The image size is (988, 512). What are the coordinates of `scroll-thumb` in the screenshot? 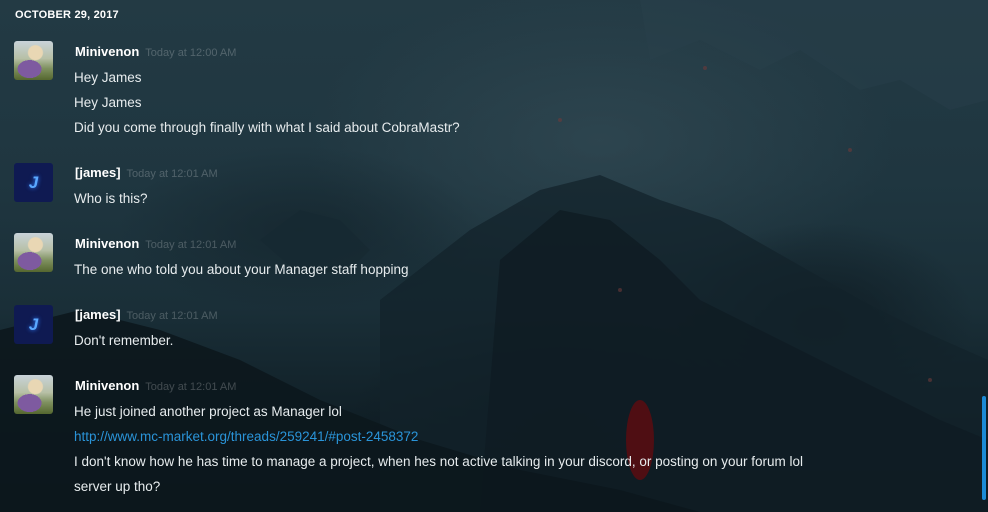 It's located at (984, 448).